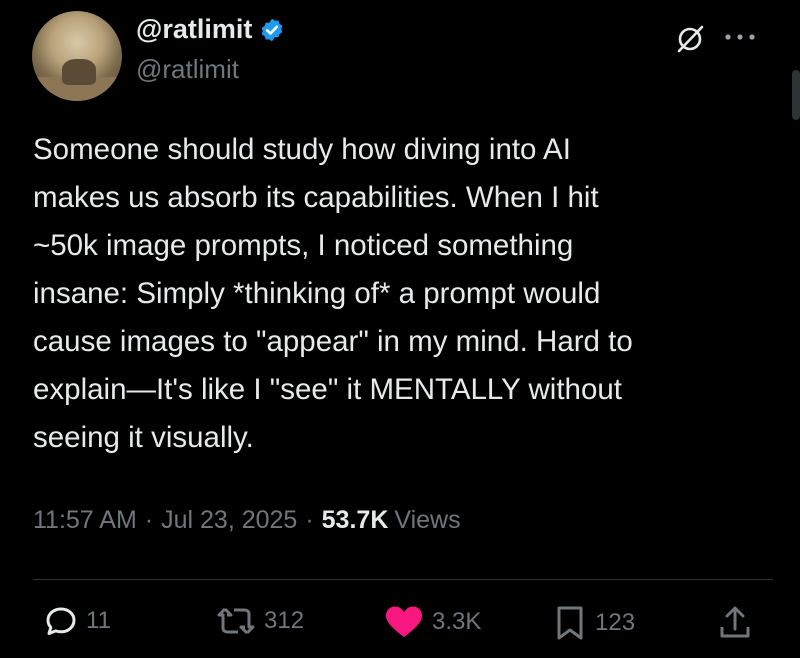 The image size is (800, 658). Describe the element at coordinates (735, 622) in the screenshot. I see `share-icon` at that location.